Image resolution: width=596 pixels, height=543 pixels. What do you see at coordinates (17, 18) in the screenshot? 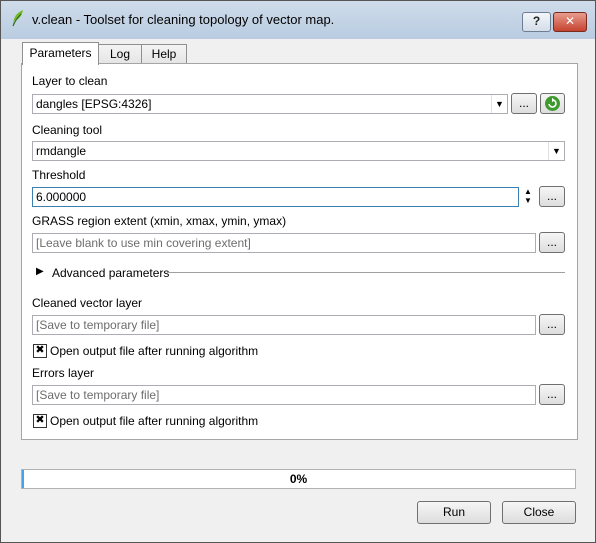
I see `qgis-logo-icon` at bounding box center [17, 18].